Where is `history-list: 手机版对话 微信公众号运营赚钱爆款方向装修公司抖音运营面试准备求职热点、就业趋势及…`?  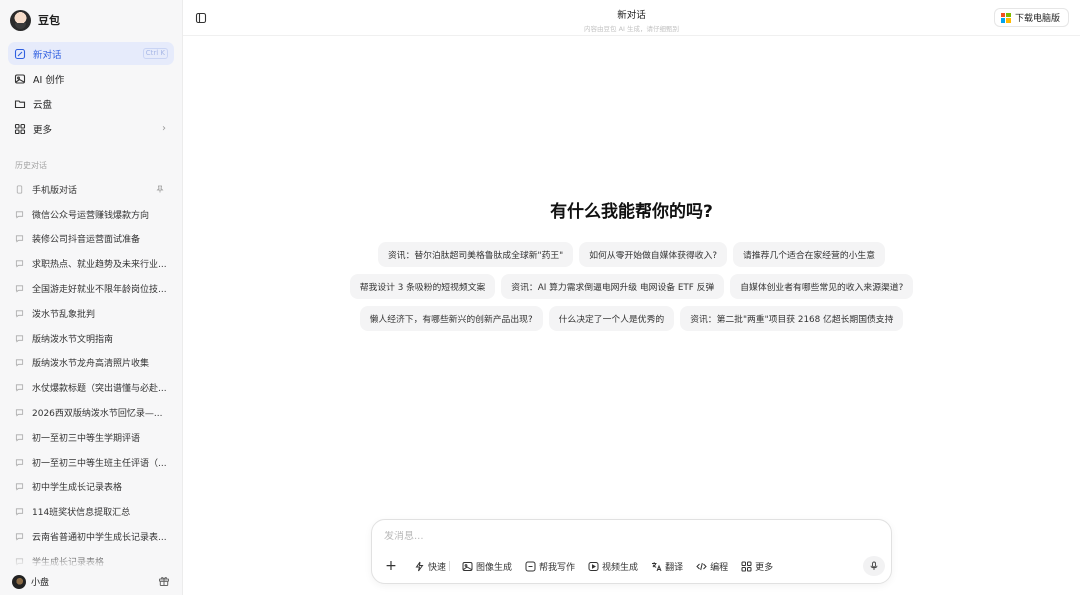
history-list: 手机版对话 微信公众号运营赚钱爆款方向装修公司抖音运营面试准备求职热点、就业趋势及… is located at coordinates (91, 375).